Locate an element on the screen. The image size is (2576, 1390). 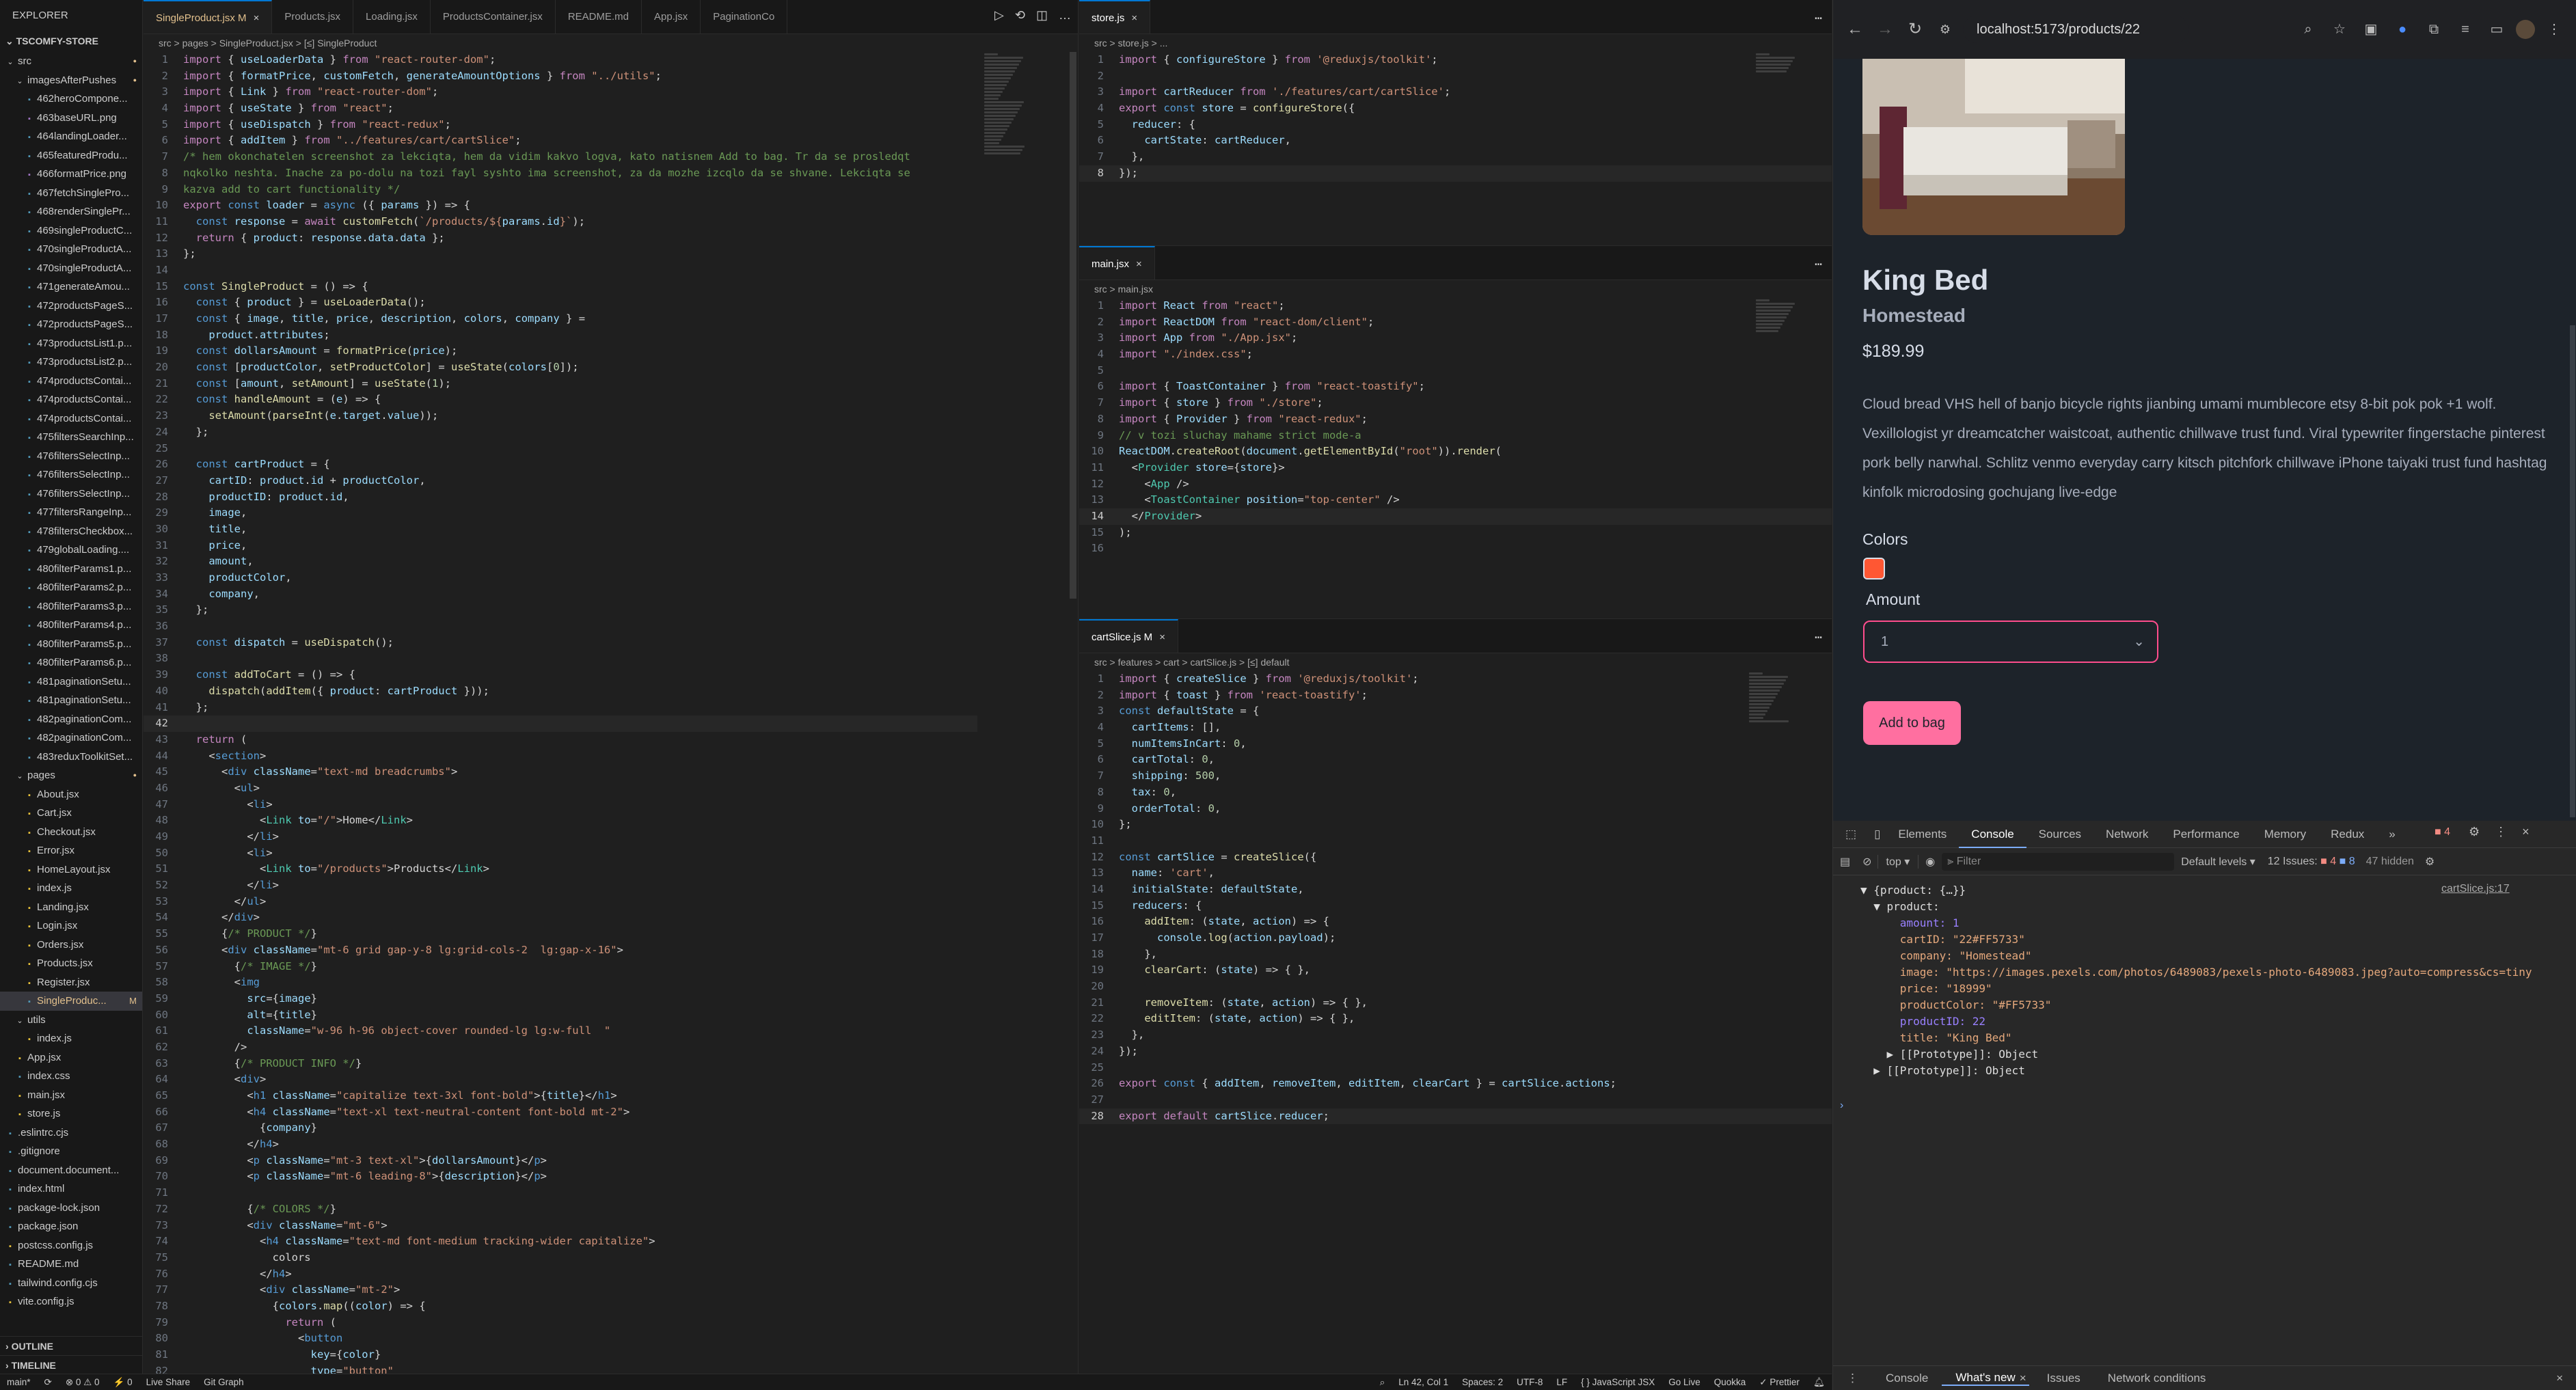
devtools-tab: Memory is located at coordinates (2285, 835).